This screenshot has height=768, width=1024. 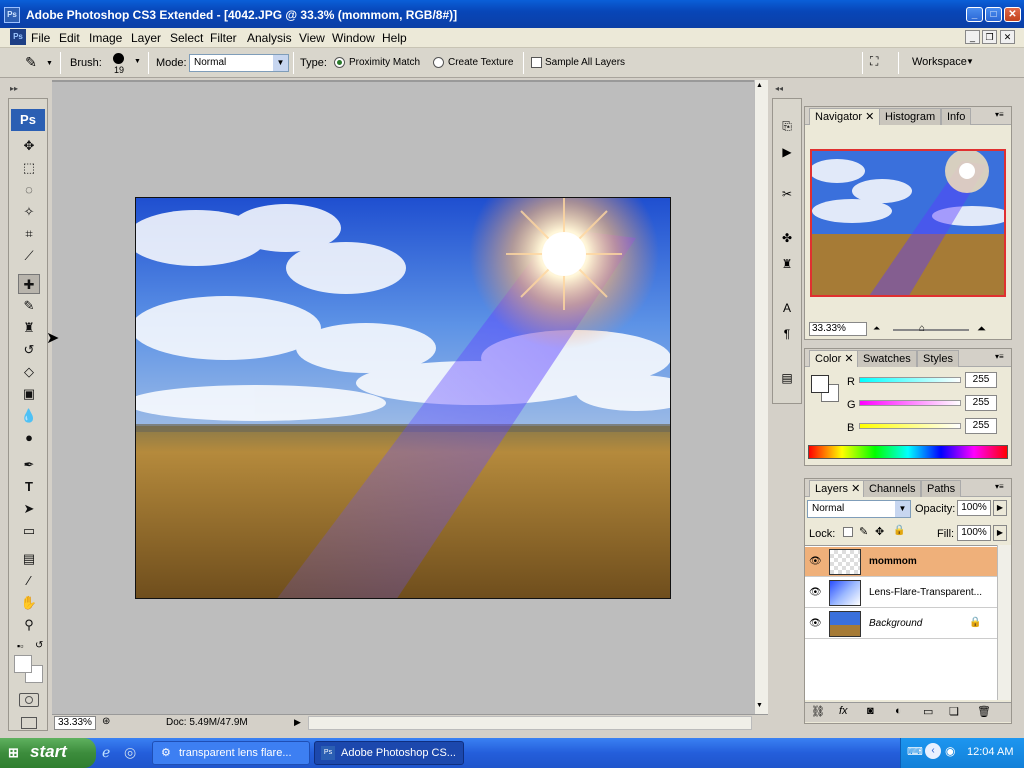 I want to click on brush-picker-arrow-icon: ▼, so click(x=137, y=61).